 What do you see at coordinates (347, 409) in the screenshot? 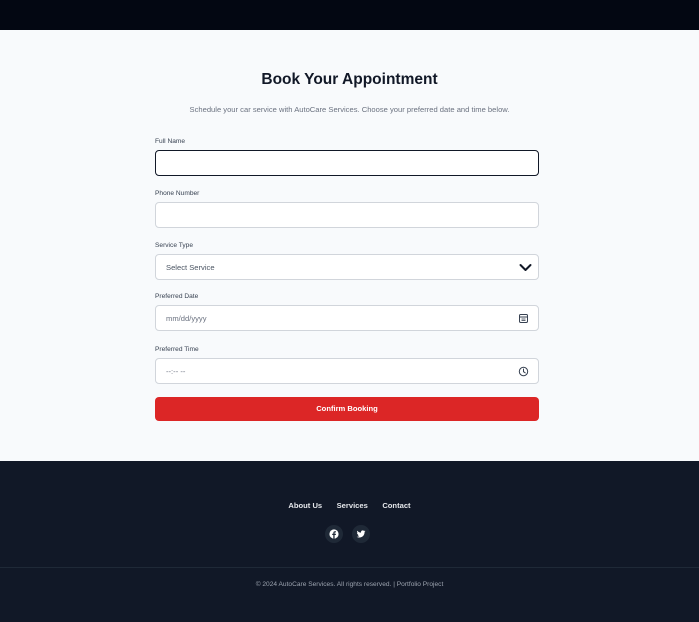
I see `confirm-booking-button: Confirm Booking` at bounding box center [347, 409].